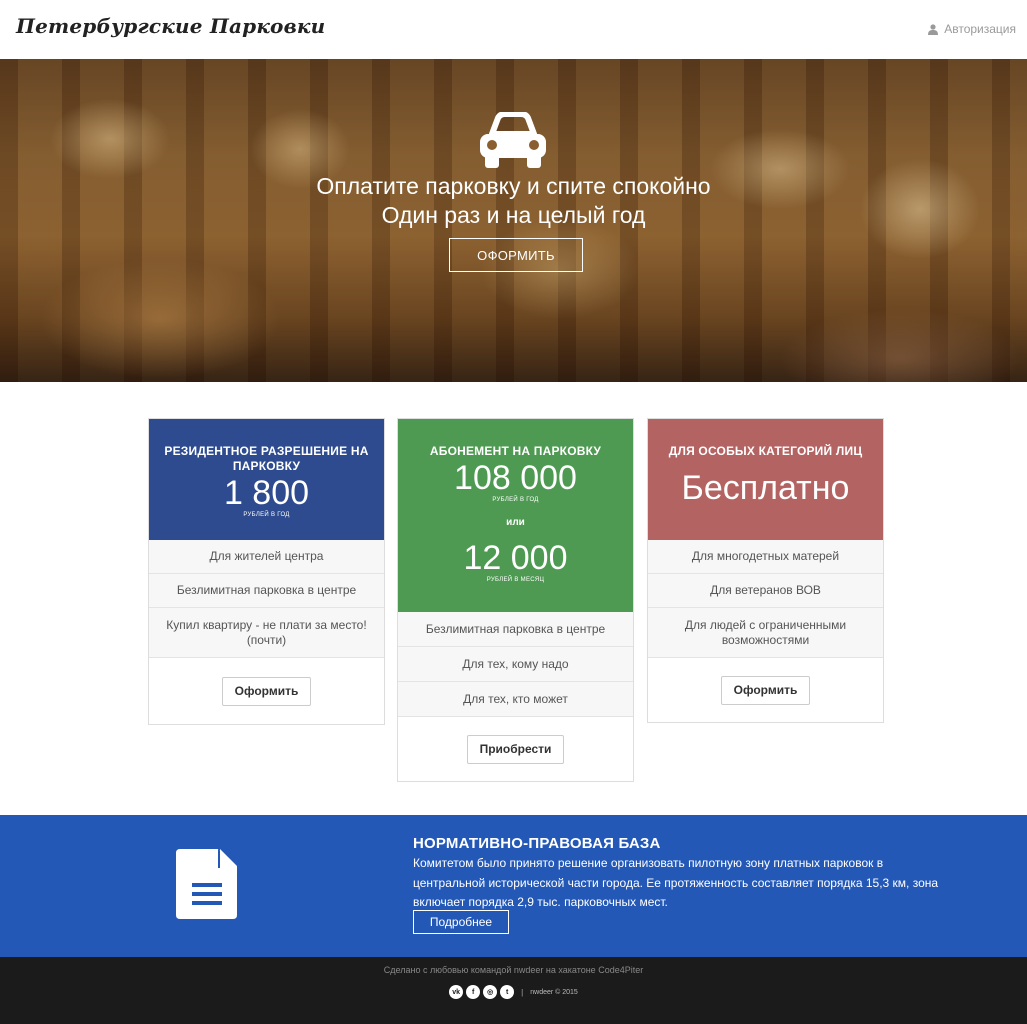  I want to click on legal-title: НОРМАТИВНО-ПРАВОВАЯ БАЗА, so click(537, 843).